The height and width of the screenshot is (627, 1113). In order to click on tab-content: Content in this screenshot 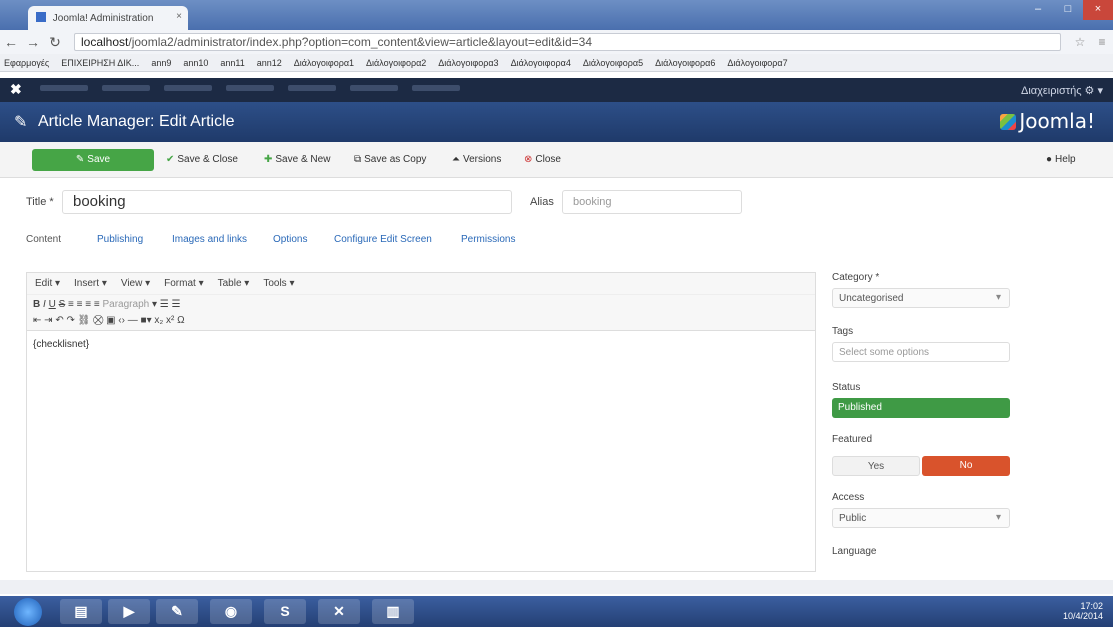, I will do `click(43, 239)`.